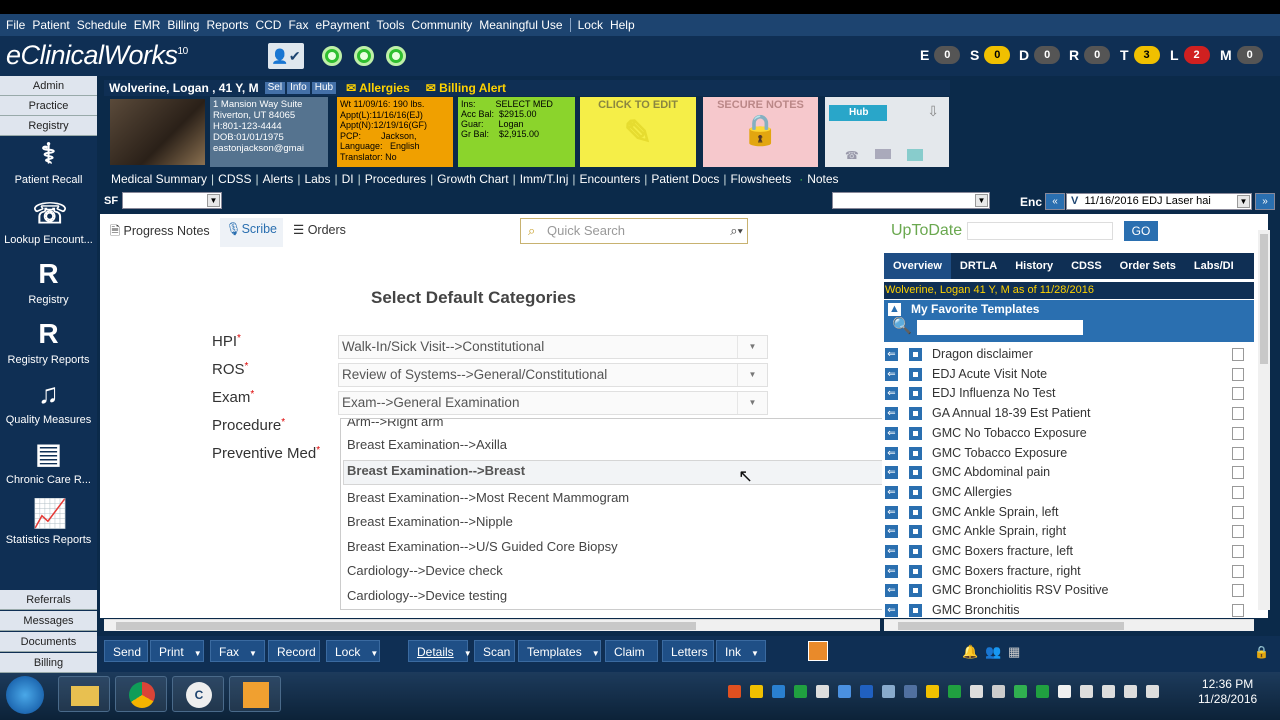  Describe the element at coordinates (911, 200) in the screenshot. I see `filter-select: ▼` at that location.